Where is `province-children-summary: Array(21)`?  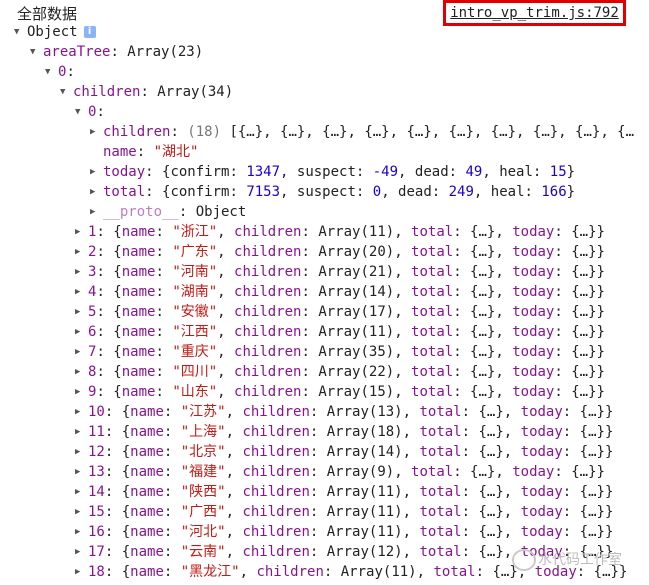
province-children-summary: Array(21) is located at coordinates (356, 272).